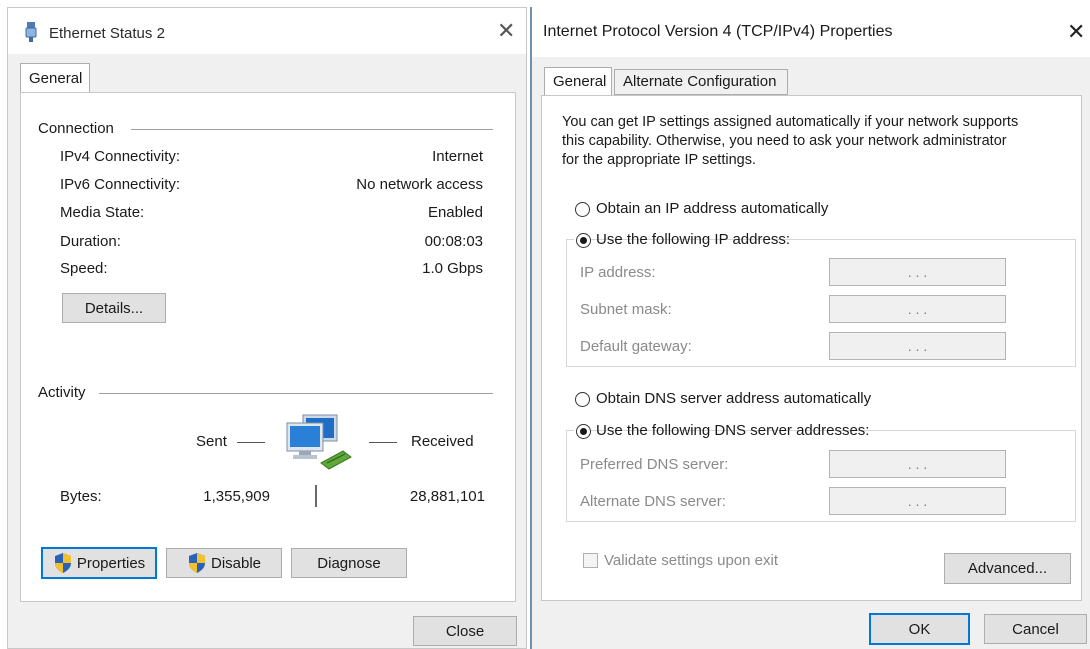 The width and height of the screenshot is (1090, 649). Describe the element at coordinates (90, 241) in the screenshot. I see `duration-label: Duration:` at that location.